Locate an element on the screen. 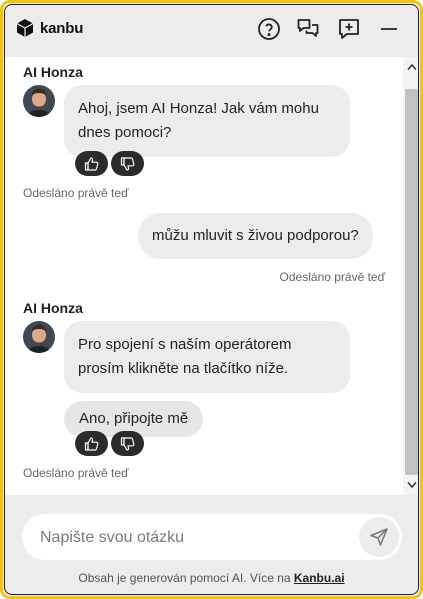 The height and width of the screenshot is (599, 423). message-composer is located at coordinates (212, 538).